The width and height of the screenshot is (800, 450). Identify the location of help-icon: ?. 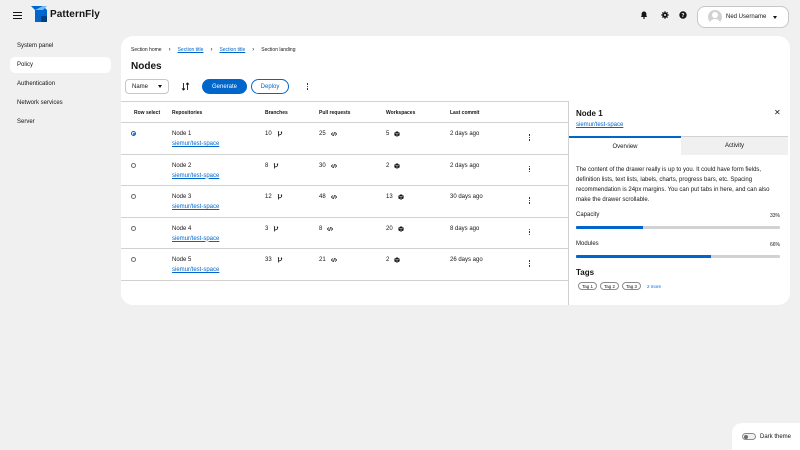
(683, 15).